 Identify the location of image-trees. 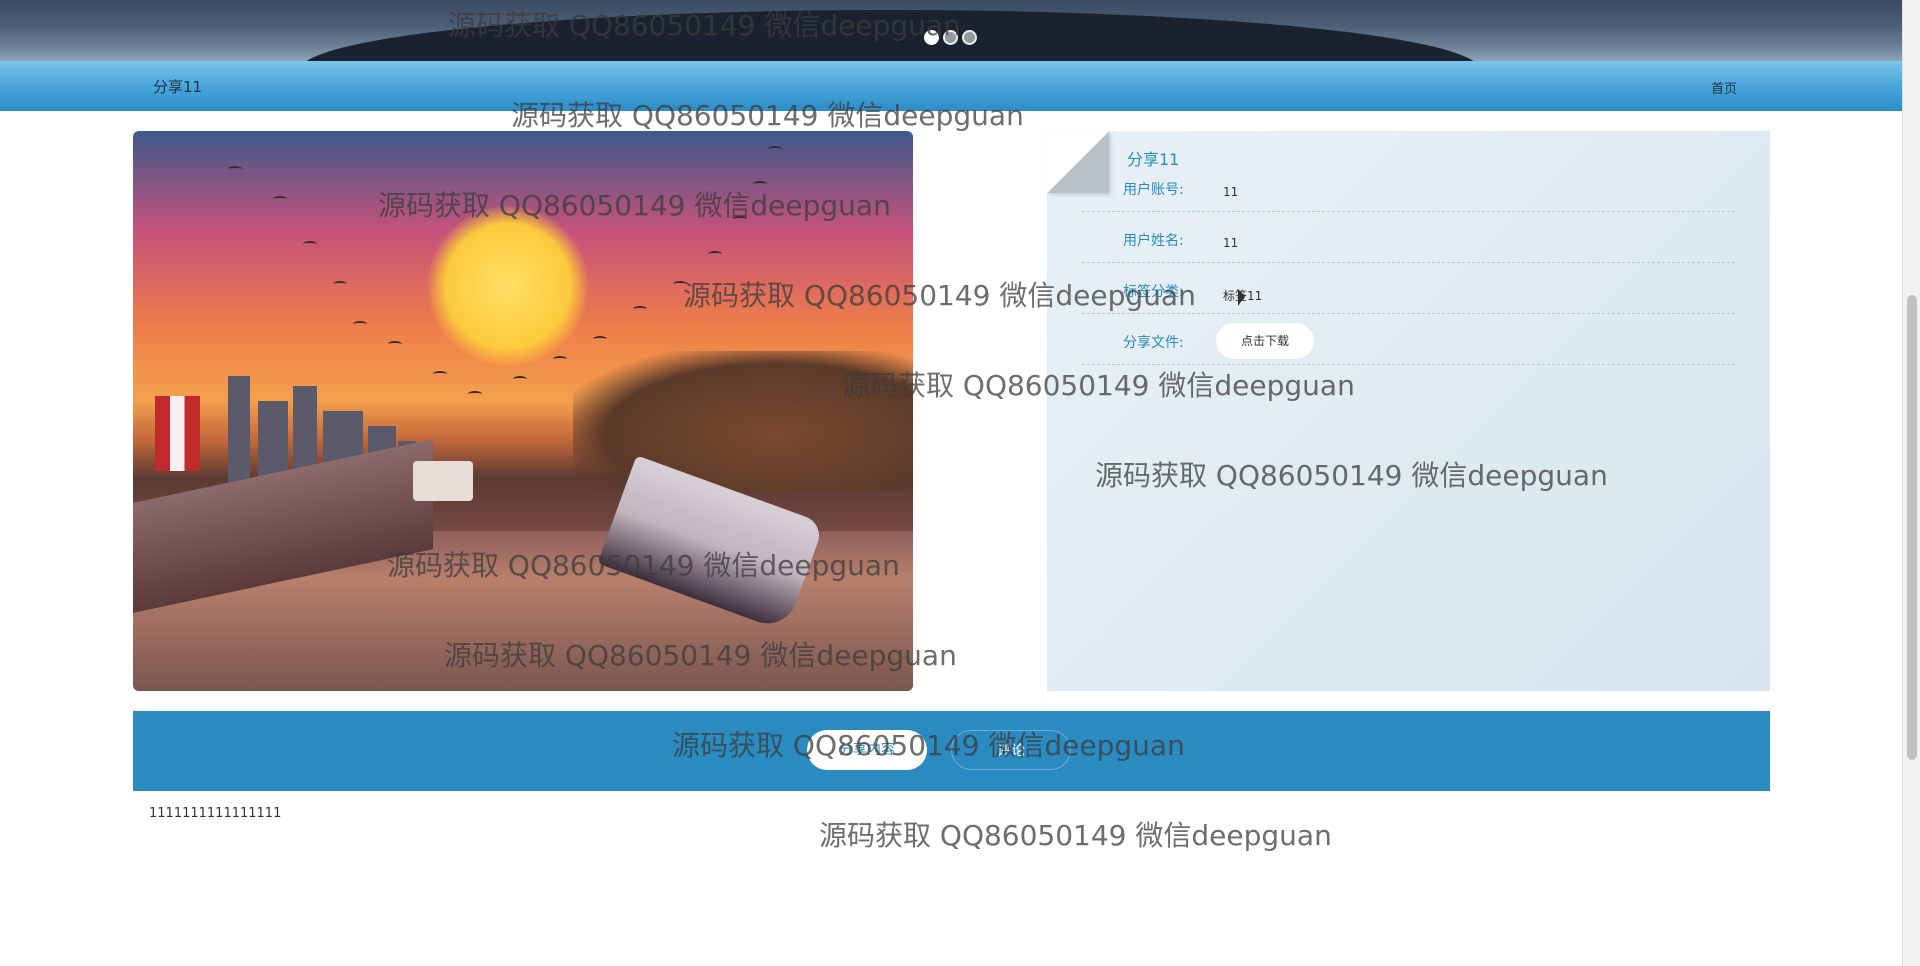
(743, 421).